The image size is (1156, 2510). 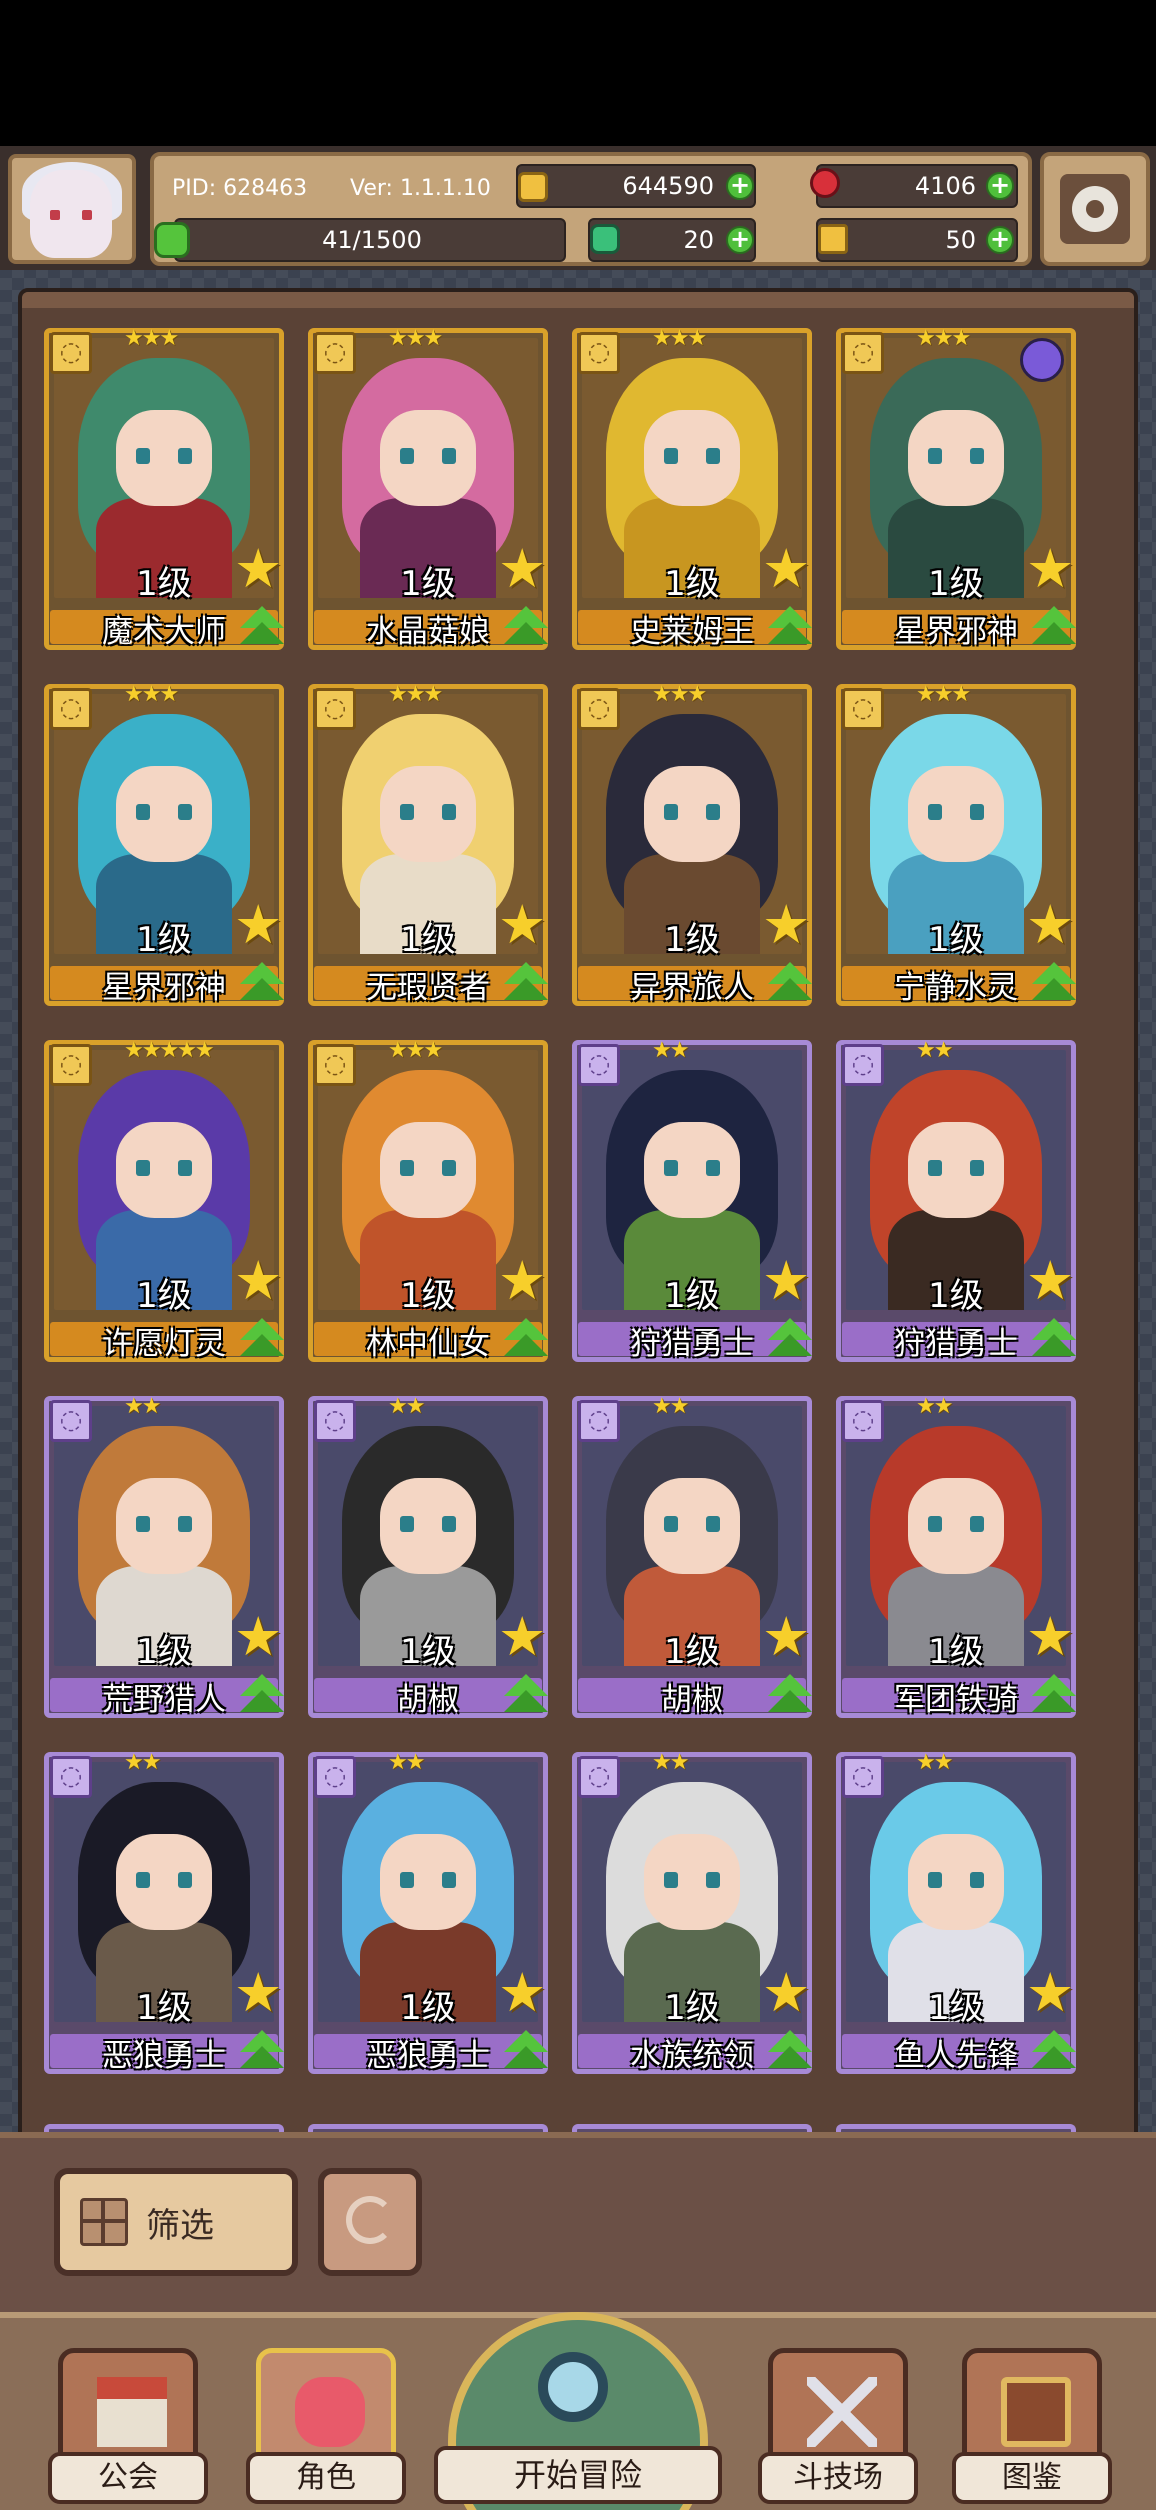 I want to click on character-card: ◌ ★★ 1级 水族统领 ★, so click(x=692, y=1917).